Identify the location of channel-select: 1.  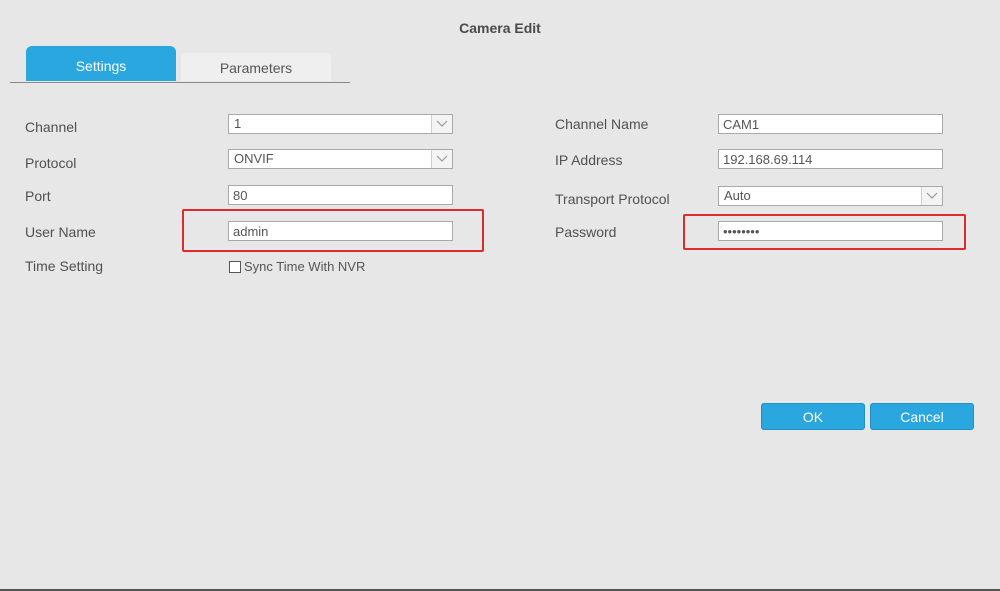
(340, 124).